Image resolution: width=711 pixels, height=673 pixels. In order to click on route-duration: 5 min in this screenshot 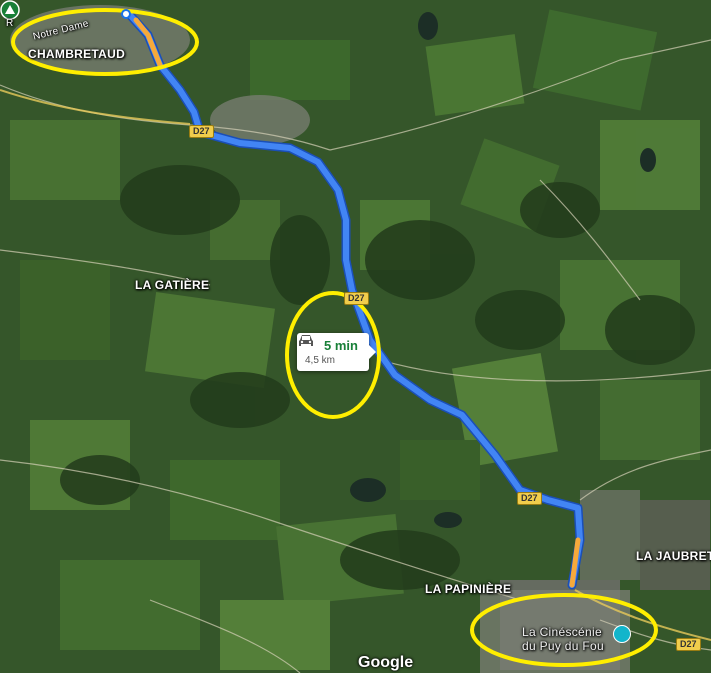, I will do `click(341, 345)`.